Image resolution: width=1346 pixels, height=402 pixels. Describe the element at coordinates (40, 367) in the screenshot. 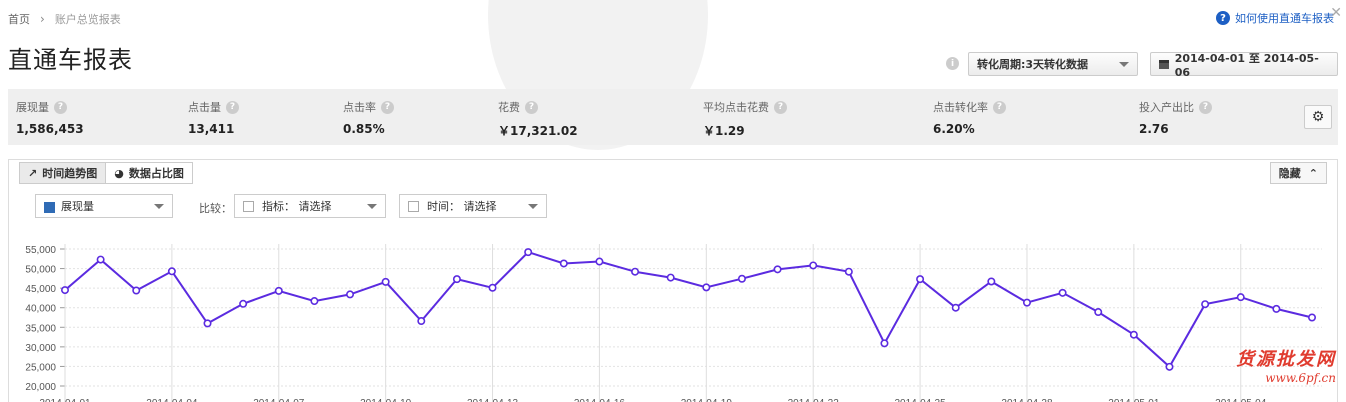

I see `y-tick-label: 25,000` at that location.